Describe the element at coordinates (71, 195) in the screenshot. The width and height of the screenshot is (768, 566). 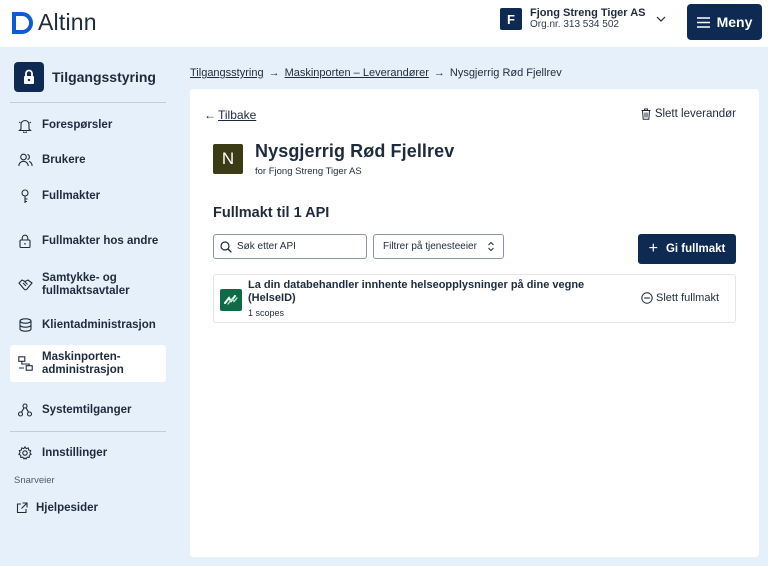
I see `sidebar-item-label: Fullmakter` at that location.